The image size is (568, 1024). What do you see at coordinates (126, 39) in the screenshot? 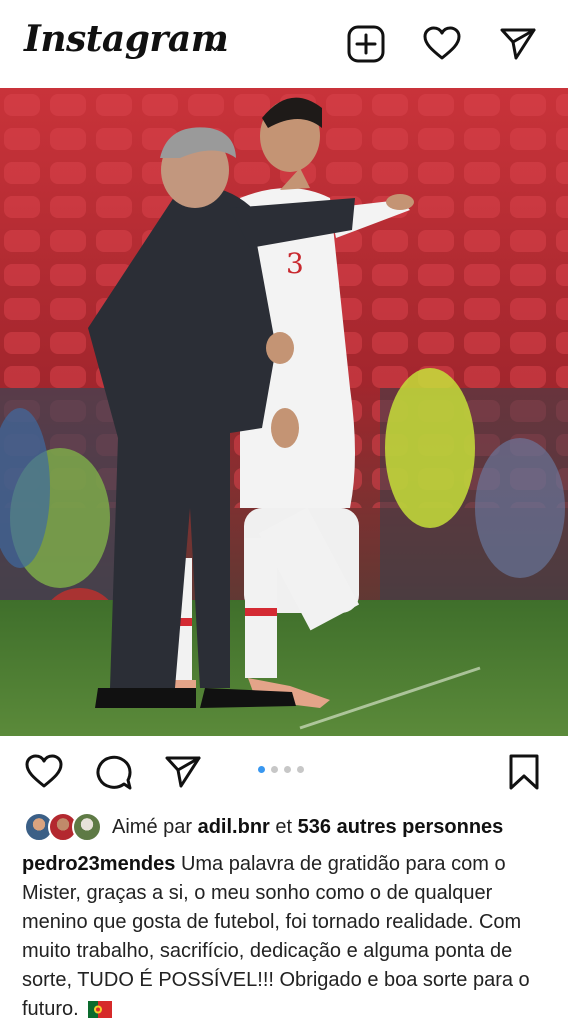
I see `instagram-logo: Instagram` at bounding box center [126, 39].